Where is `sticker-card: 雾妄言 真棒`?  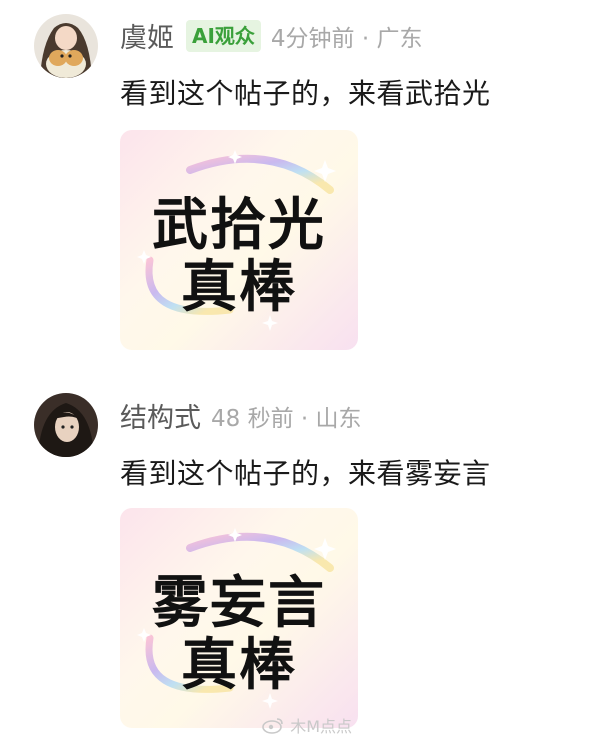 sticker-card: 雾妄言 真棒 is located at coordinates (239, 618).